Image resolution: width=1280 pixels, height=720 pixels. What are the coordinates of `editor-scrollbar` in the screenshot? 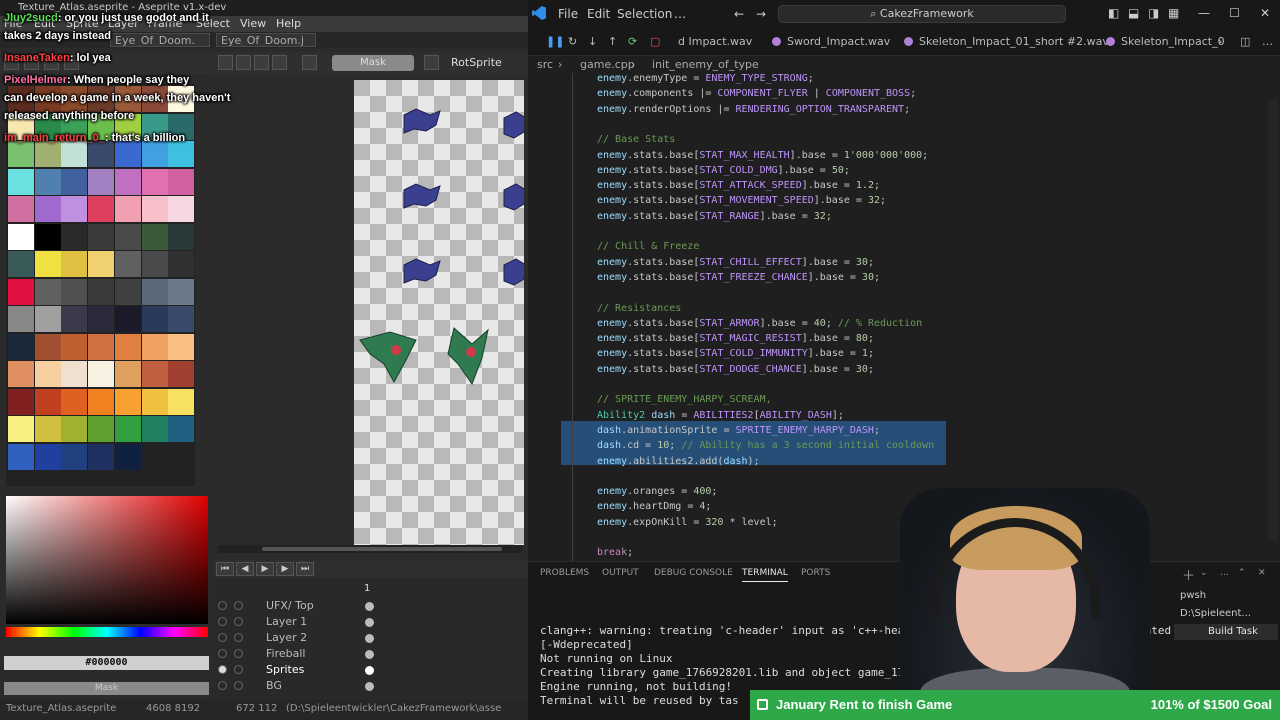 It's located at (1273, 320).